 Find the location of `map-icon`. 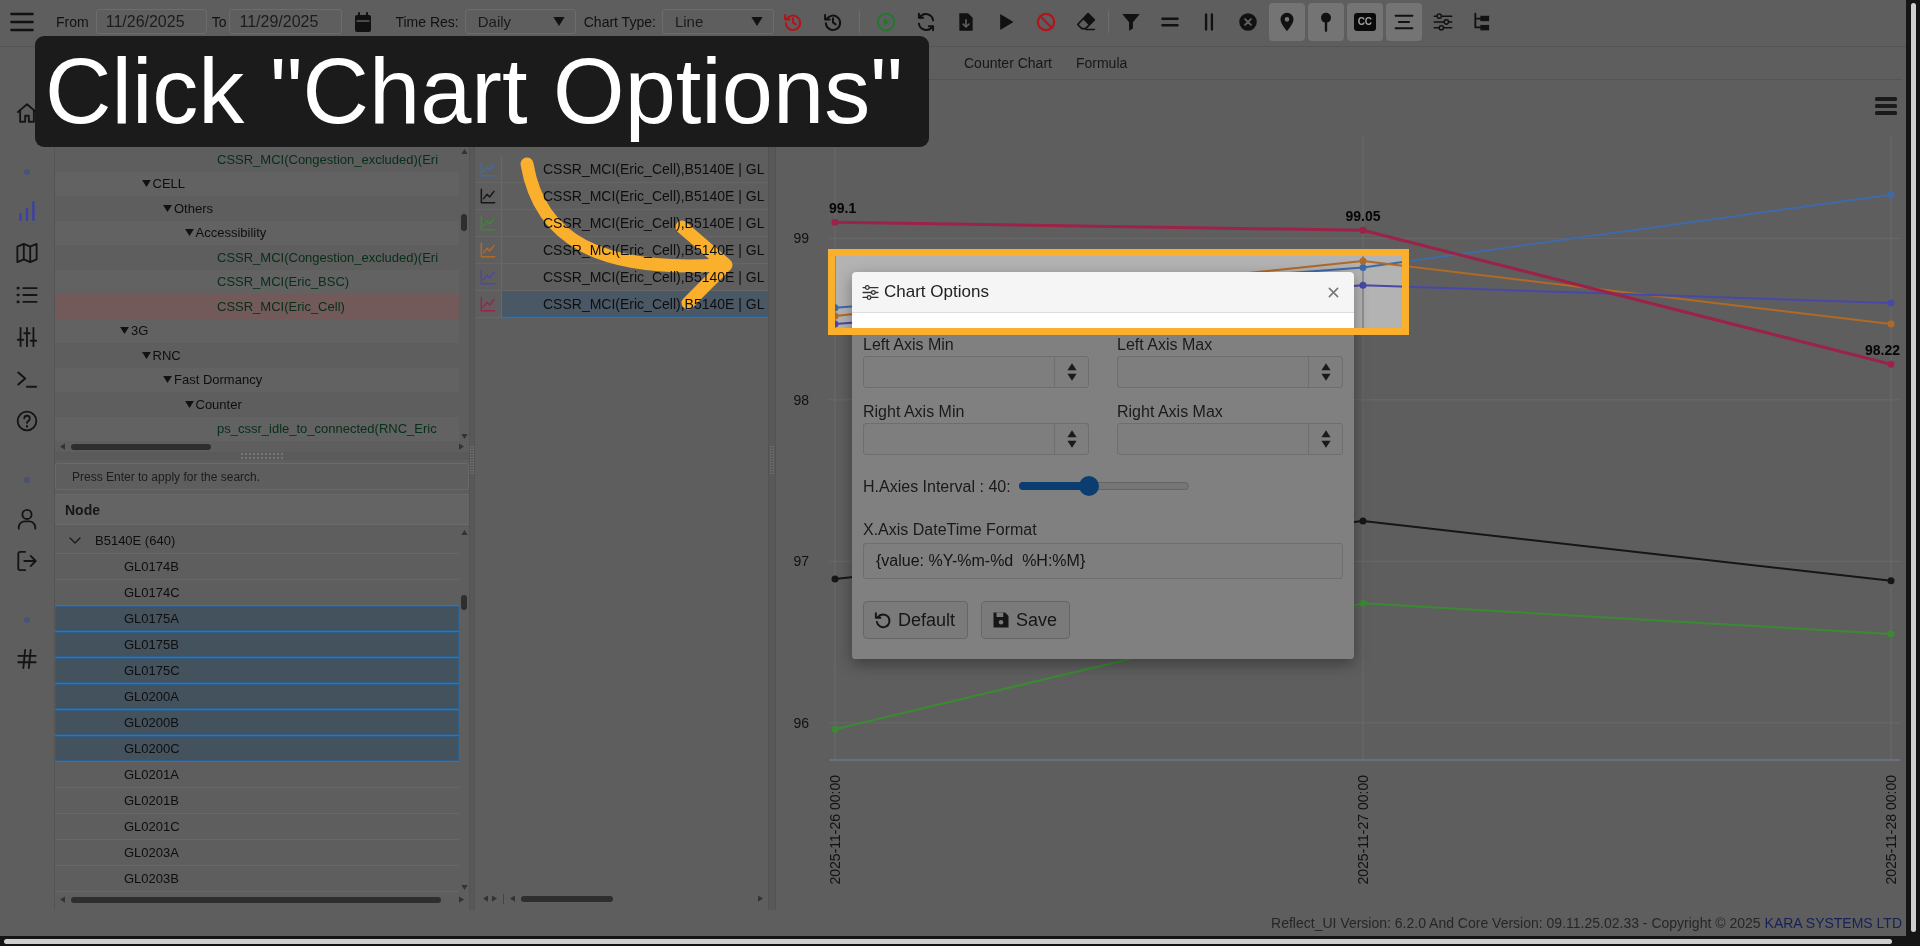

map-icon is located at coordinates (27, 253).